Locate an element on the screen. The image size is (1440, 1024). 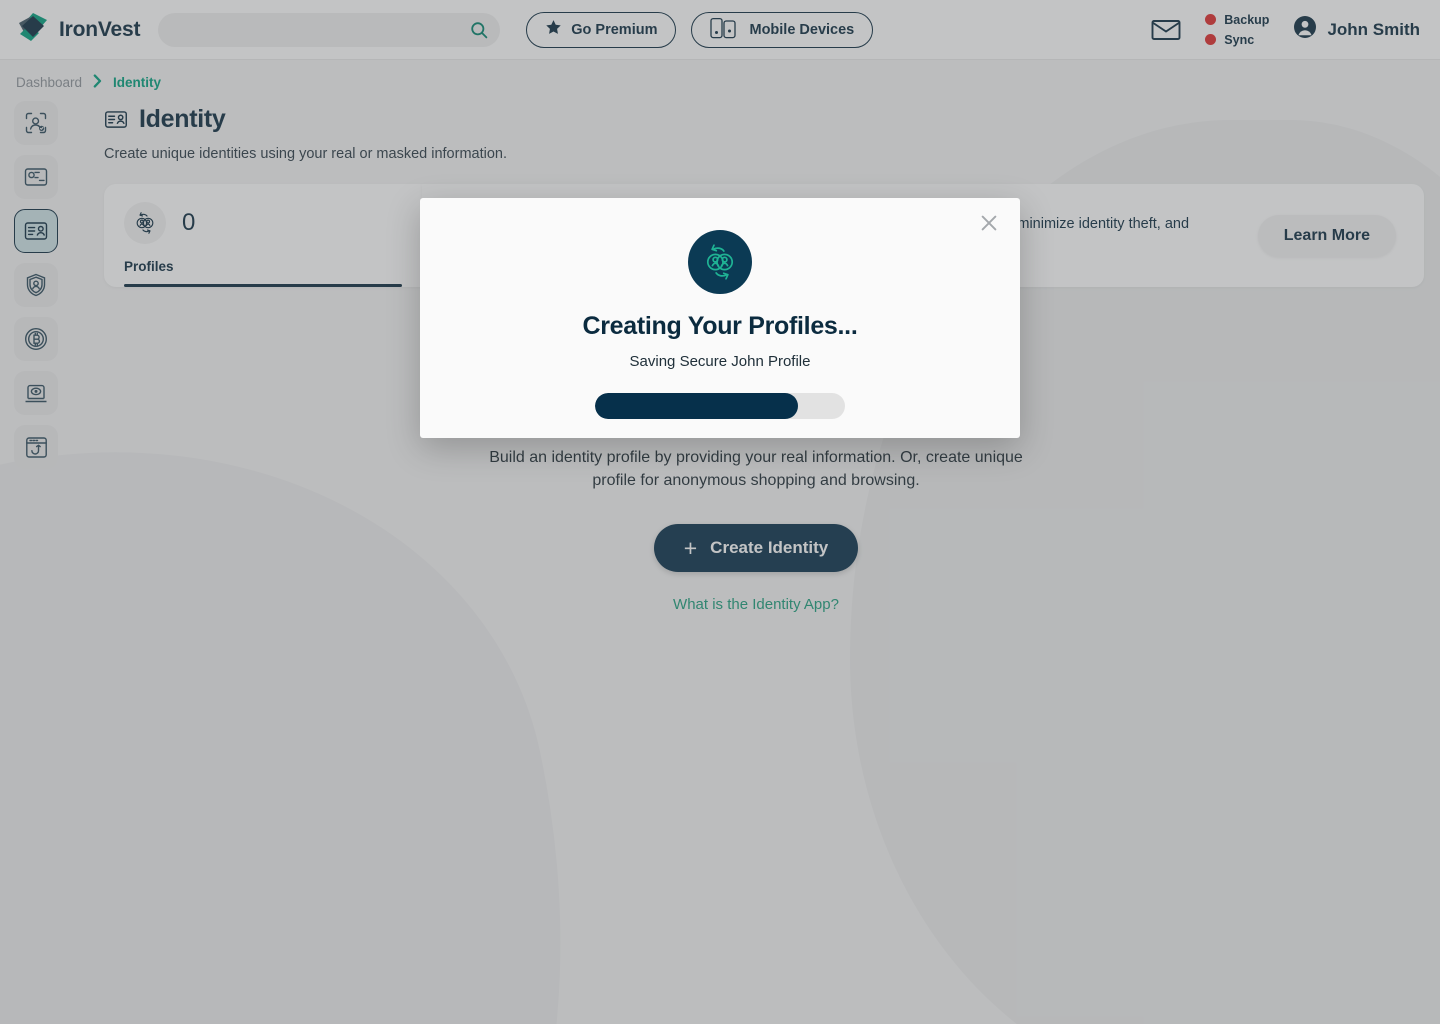
progress-bar is located at coordinates (720, 406).